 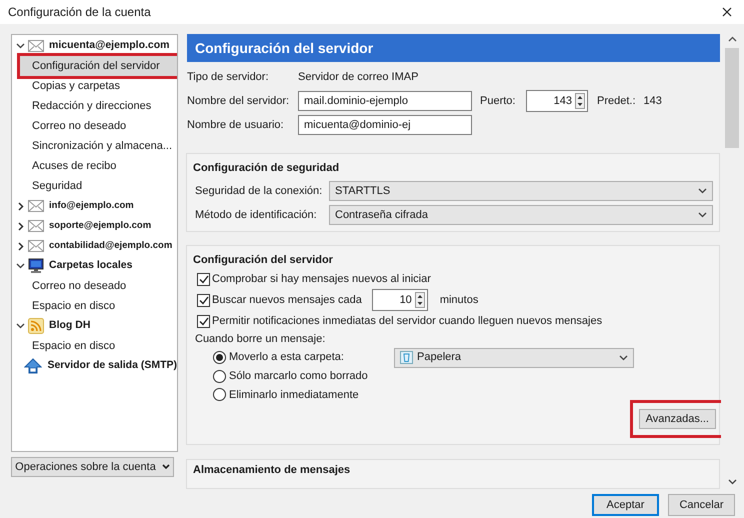 I want to click on account-item: info@ejemplo.com, so click(x=91, y=206).